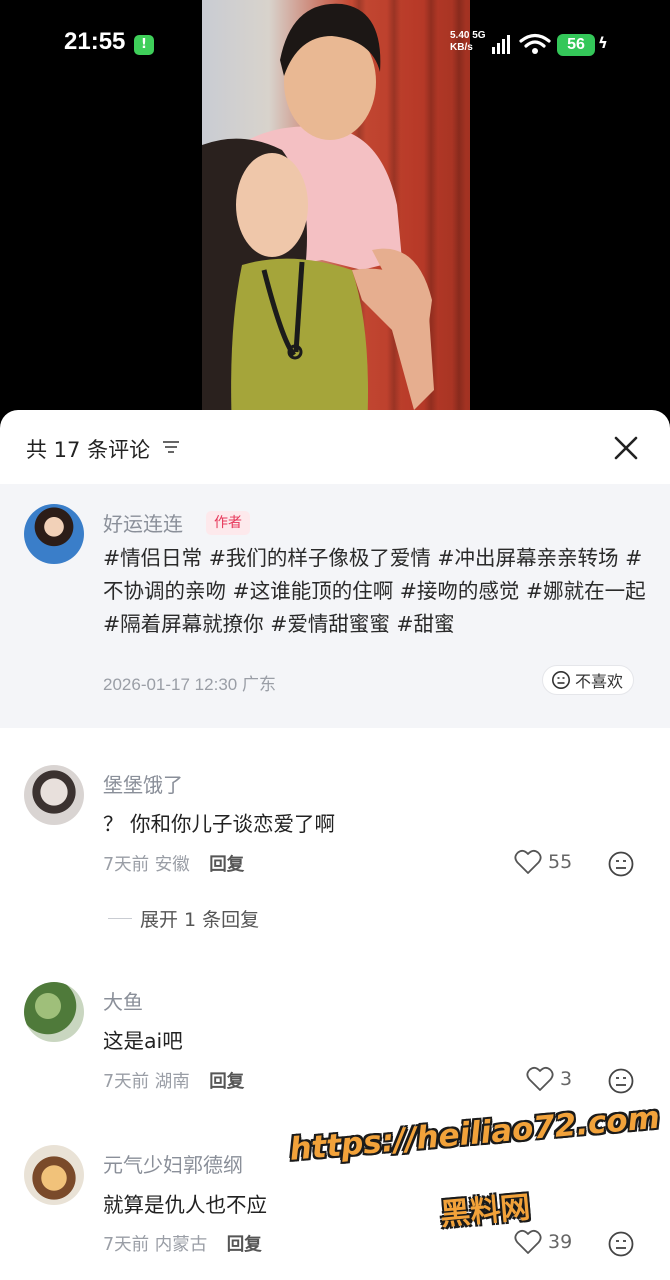 Image resolution: width=670 pixels, height=1280 pixels. Describe the element at coordinates (543, 1242) in the screenshot. I see `like-button: 39` at that location.